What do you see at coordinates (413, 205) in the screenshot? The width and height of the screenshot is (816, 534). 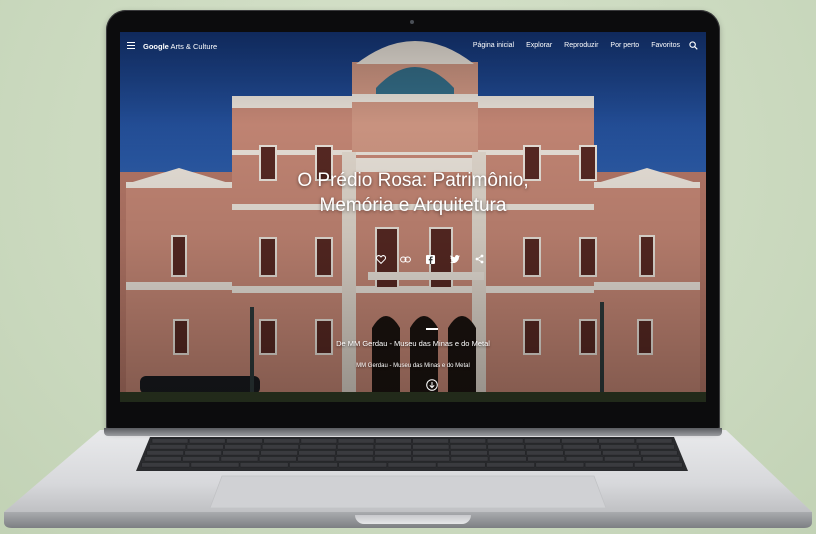 I see `story-title-line-2: Memória e Arquitetura` at bounding box center [413, 205].